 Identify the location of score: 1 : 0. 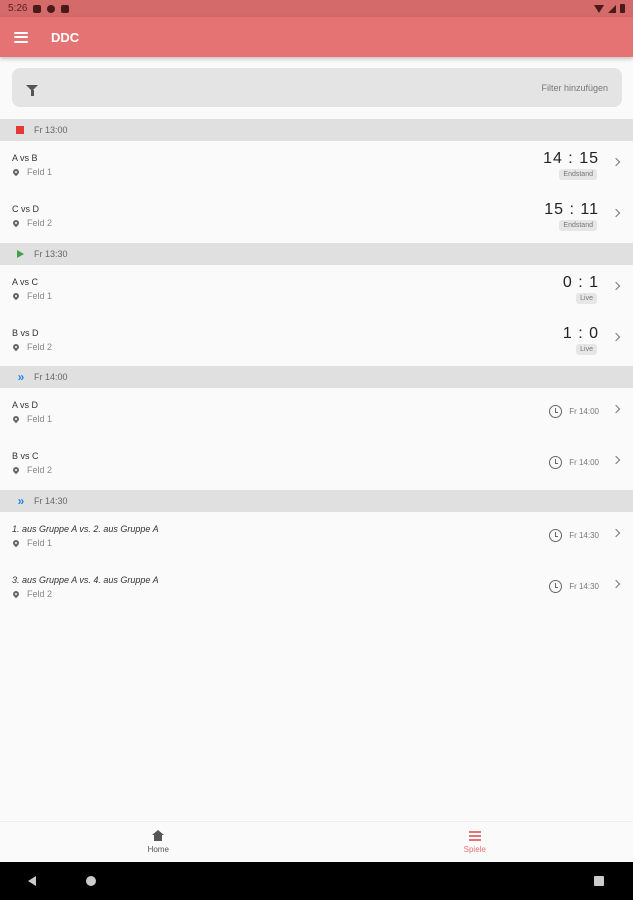
(580, 333).